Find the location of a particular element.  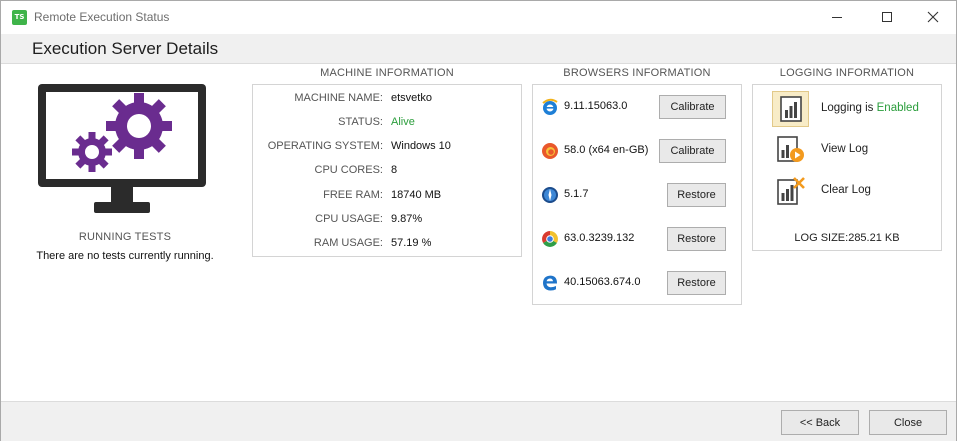

close-icon is located at coordinates (933, 17).